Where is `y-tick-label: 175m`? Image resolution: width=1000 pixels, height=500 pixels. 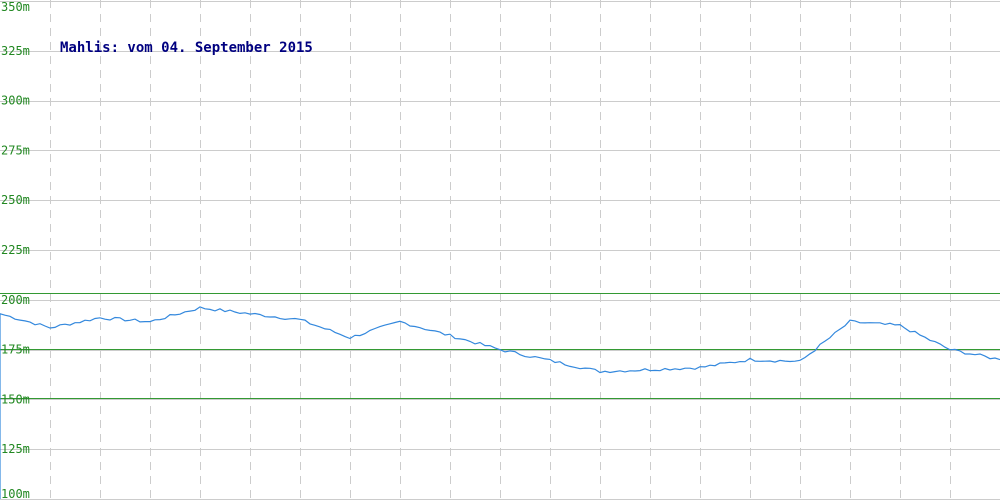 y-tick-label: 175m is located at coordinates (15, 350).